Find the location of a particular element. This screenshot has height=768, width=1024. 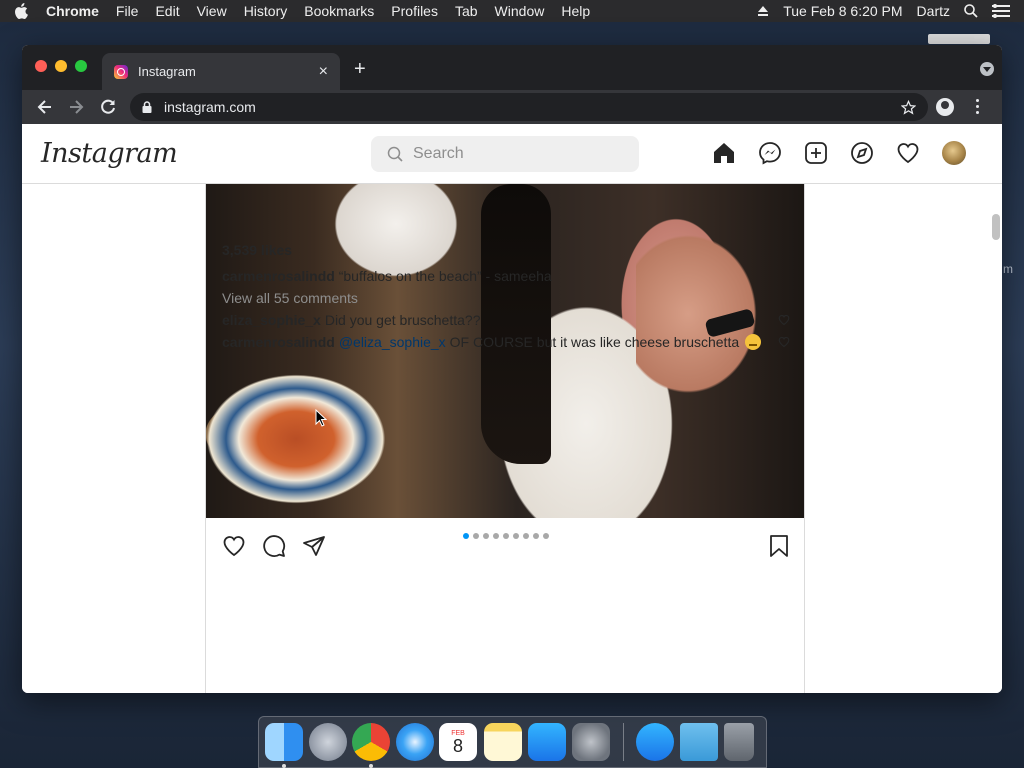

messenger-icon is located at coordinates (770, 153).